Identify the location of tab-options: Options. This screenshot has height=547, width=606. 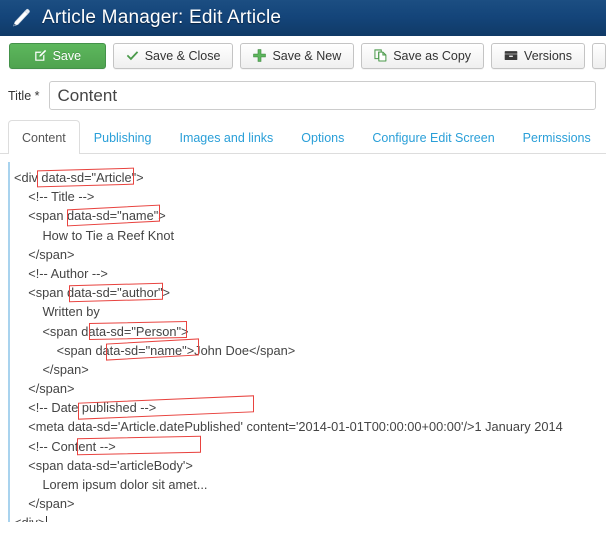
(322, 137).